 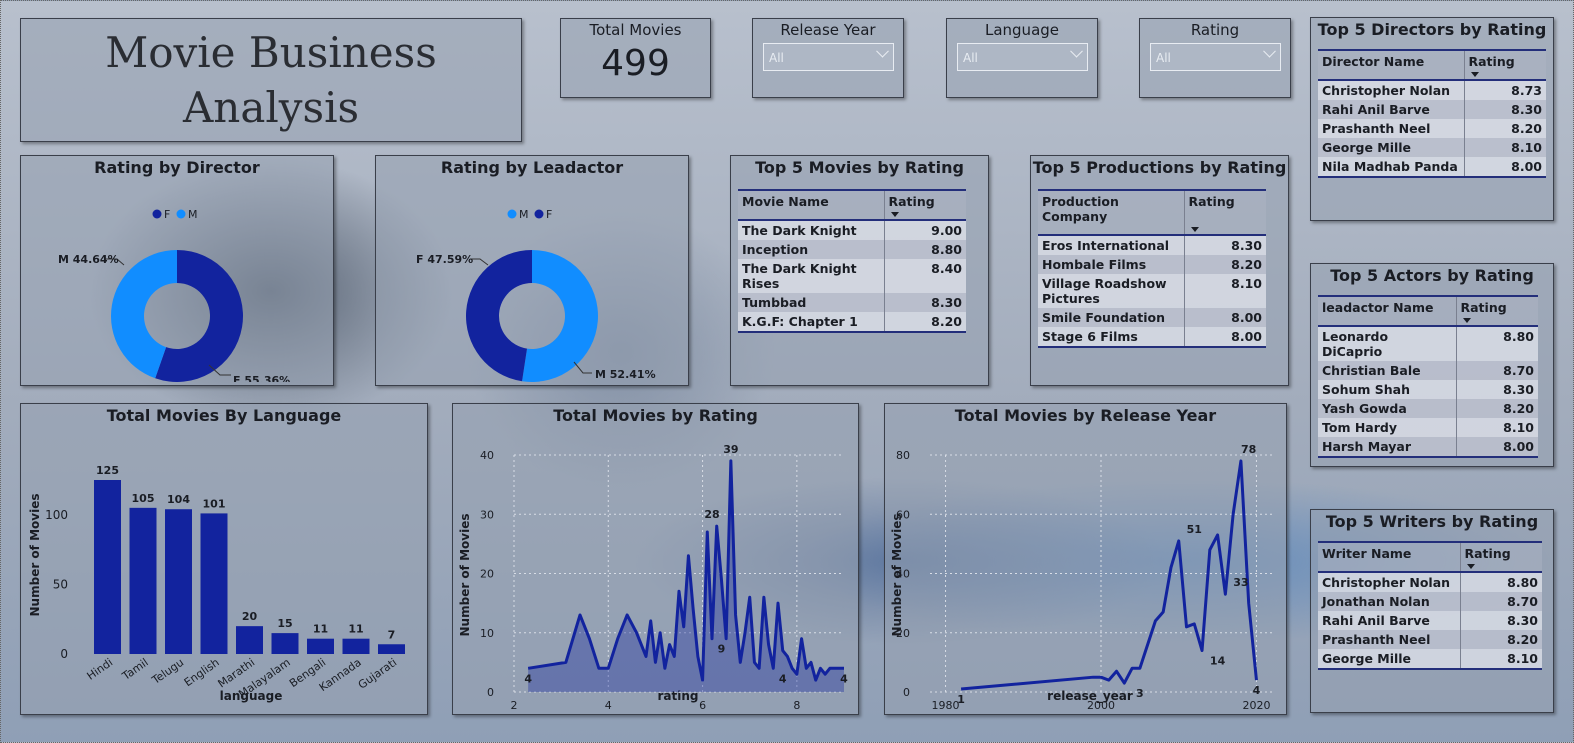 I want to click on cell: 8.00, so click(x=1504, y=167).